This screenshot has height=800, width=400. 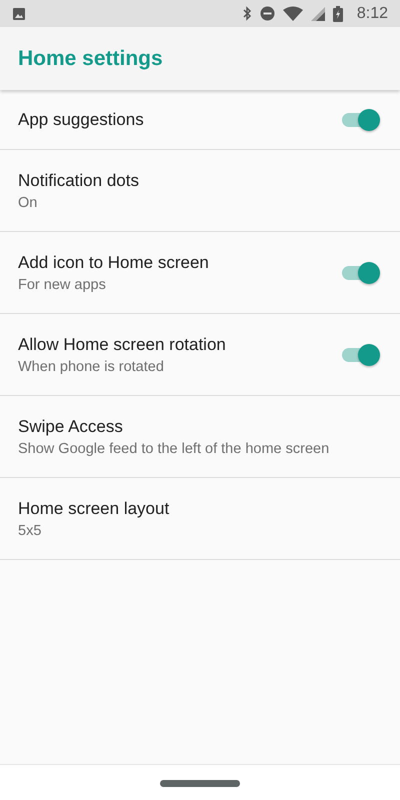 What do you see at coordinates (30, 530) in the screenshot?
I see `setting-summary: 5x5` at bounding box center [30, 530].